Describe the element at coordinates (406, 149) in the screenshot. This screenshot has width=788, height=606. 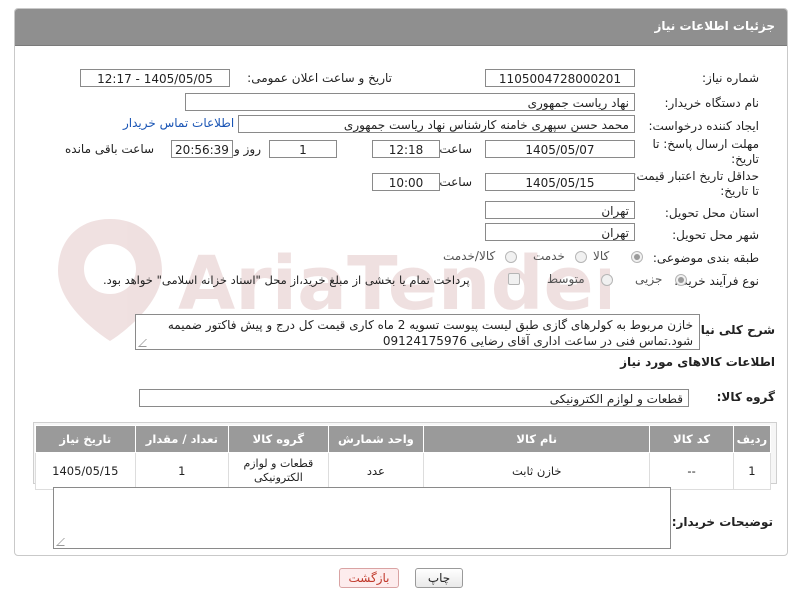
I see `reply-time-field: 12:18` at that location.